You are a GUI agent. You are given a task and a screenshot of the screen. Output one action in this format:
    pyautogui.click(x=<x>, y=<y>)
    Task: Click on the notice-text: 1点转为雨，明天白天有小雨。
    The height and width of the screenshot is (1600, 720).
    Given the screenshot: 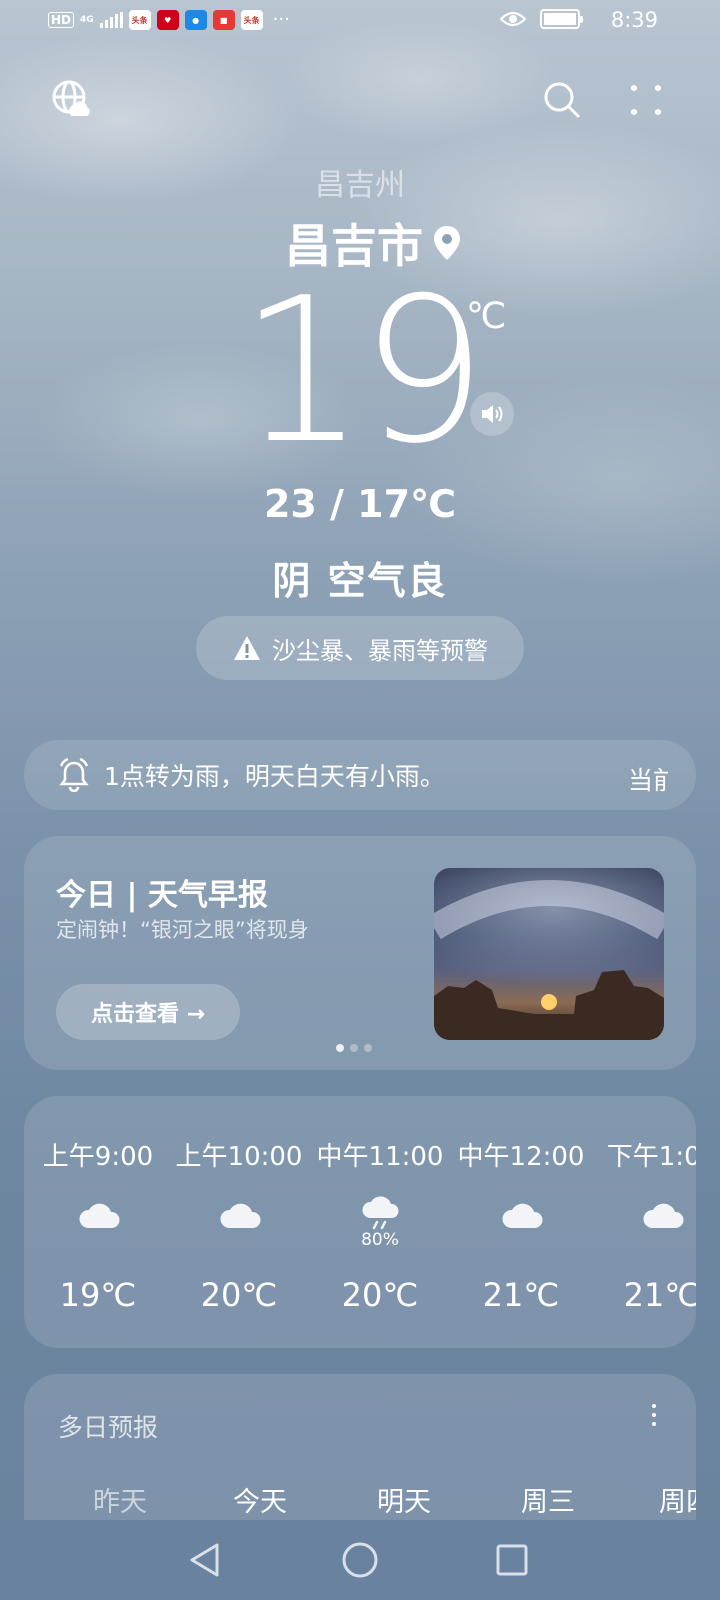 What is the action you would take?
    pyautogui.click(x=274, y=776)
    